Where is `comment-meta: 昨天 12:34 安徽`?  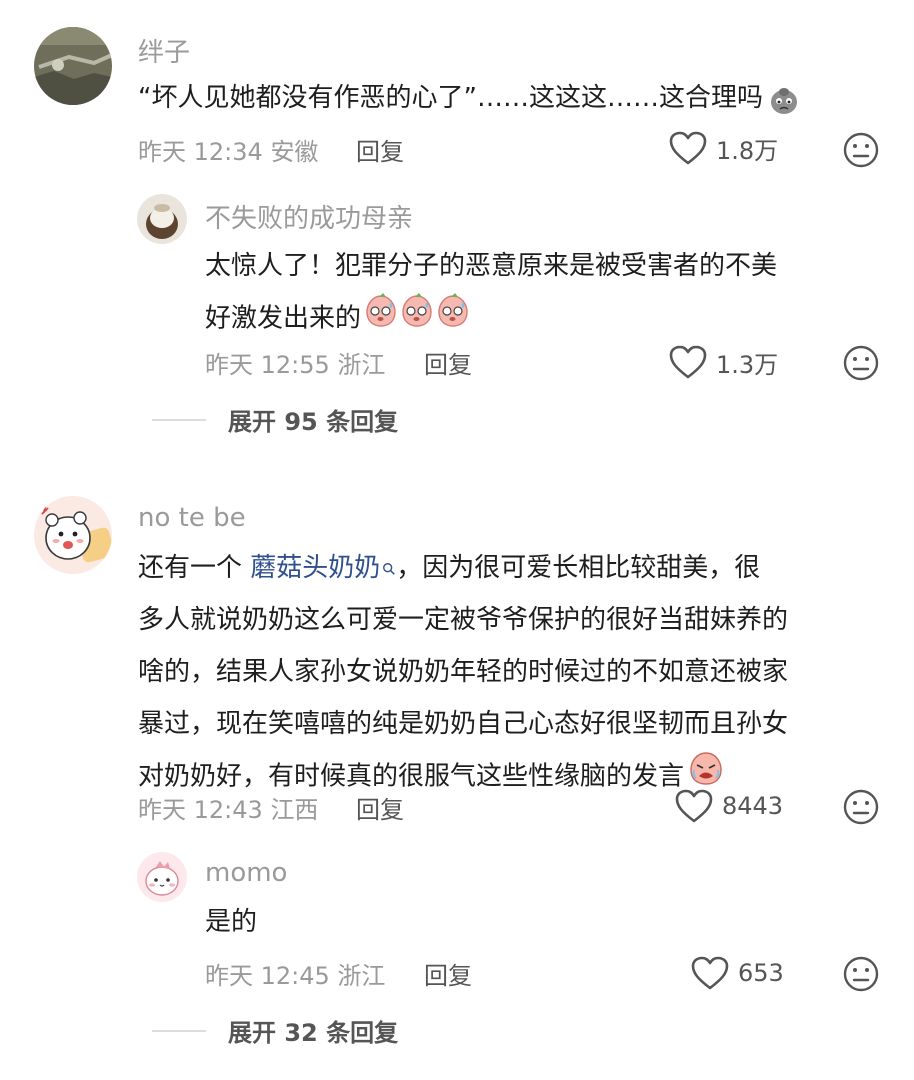
comment-meta: 昨天 12:34 安徽 is located at coordinates (228, 149).